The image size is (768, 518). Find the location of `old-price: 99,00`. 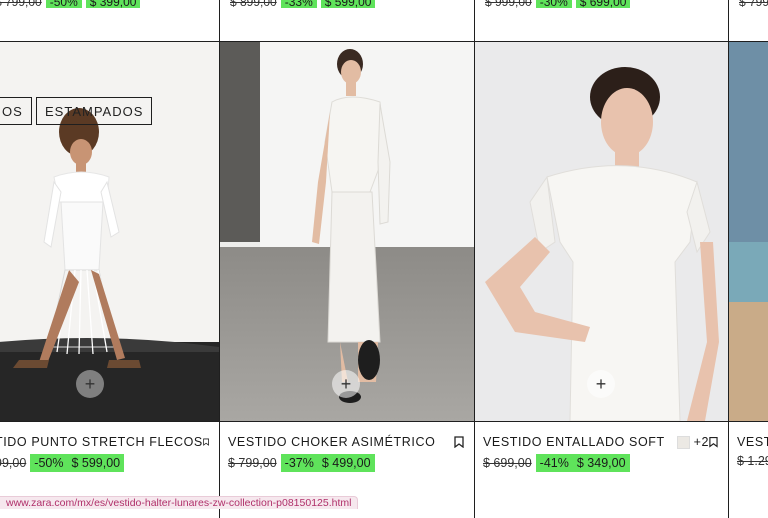

old-price: 99,00 is located at coordinates (13, 463).